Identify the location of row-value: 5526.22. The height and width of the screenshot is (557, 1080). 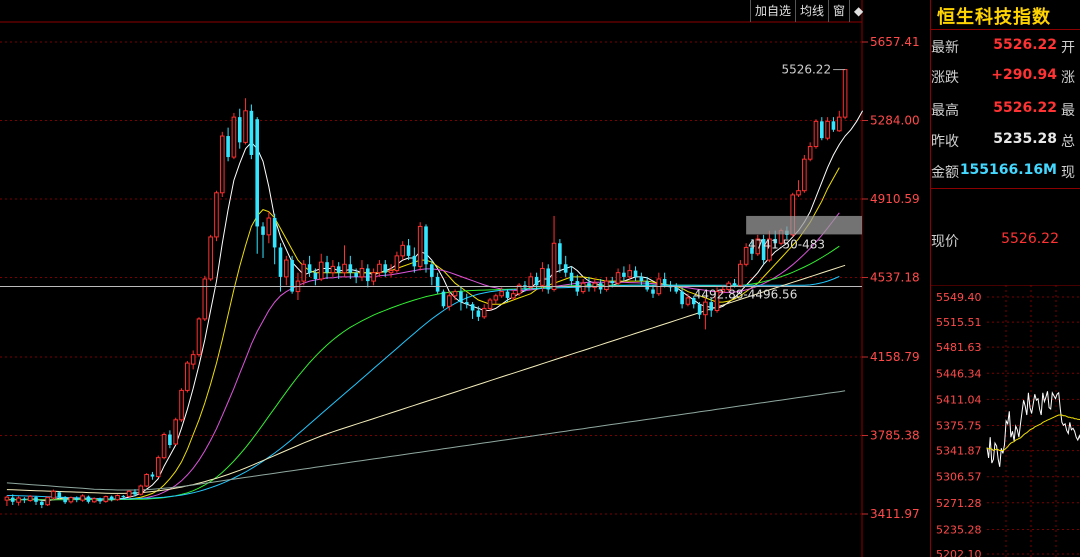
(1025, 45).